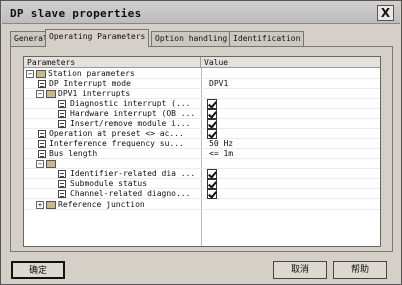 The image size is (402, 285). Describe the element at coordinates (221, 144) in the screenshot. I see `row-value-interference-frequency: 50 Hz` at that location.